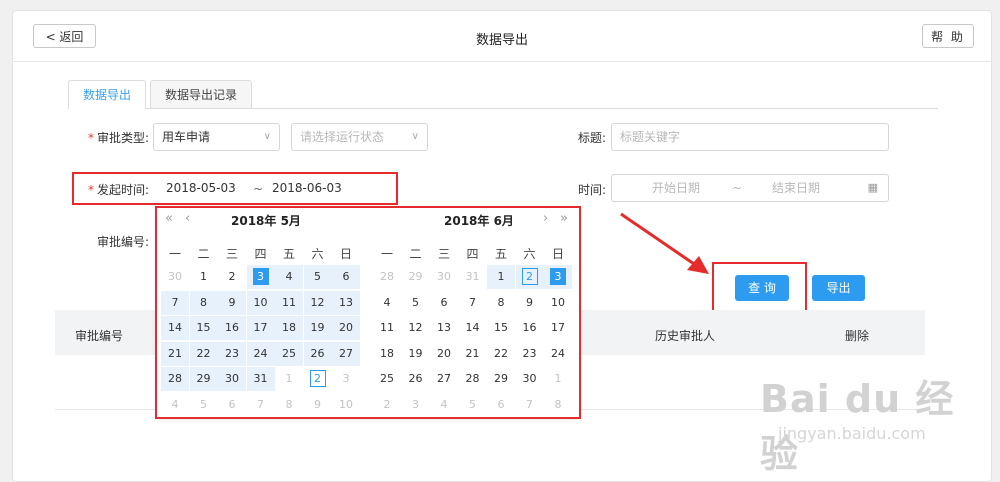  I want to click on approval-type-select: 用车申请 ∨, so click(216, 137).